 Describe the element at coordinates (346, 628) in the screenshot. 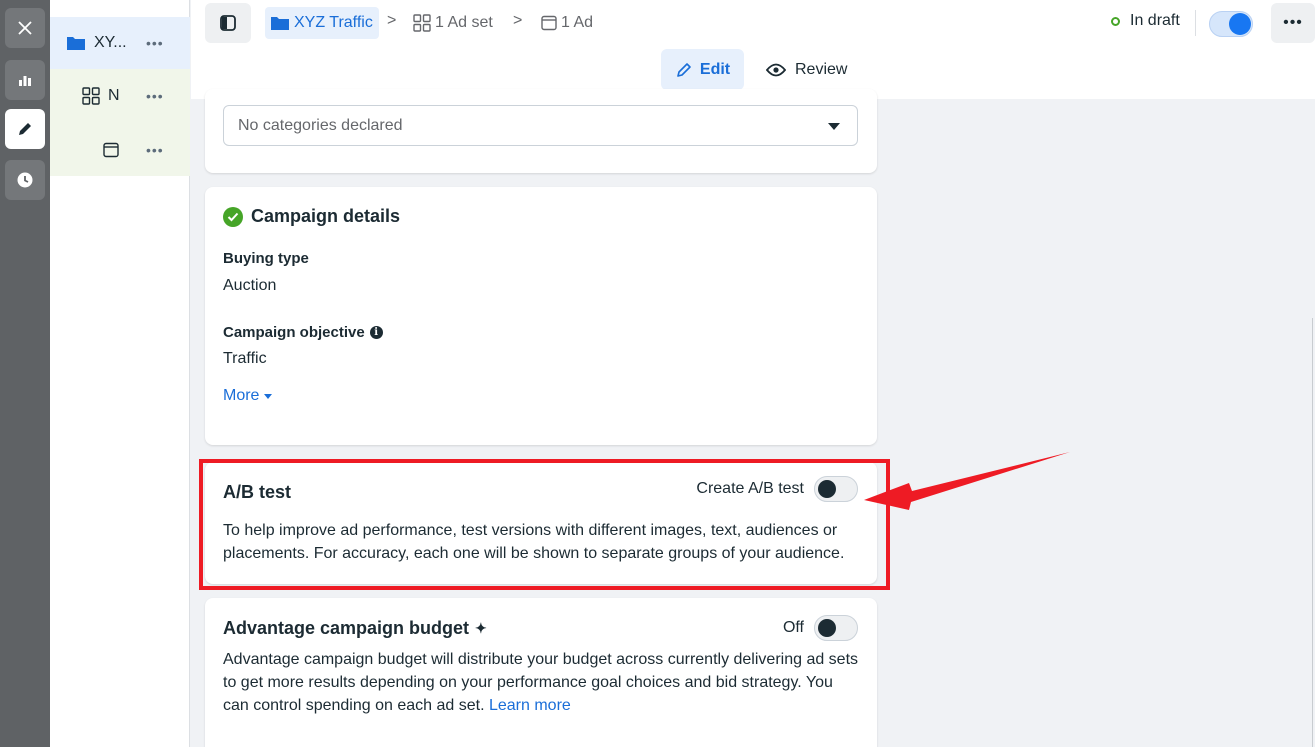

I see `advantage-budget-title-text: Advantage campaign budget` at that location.